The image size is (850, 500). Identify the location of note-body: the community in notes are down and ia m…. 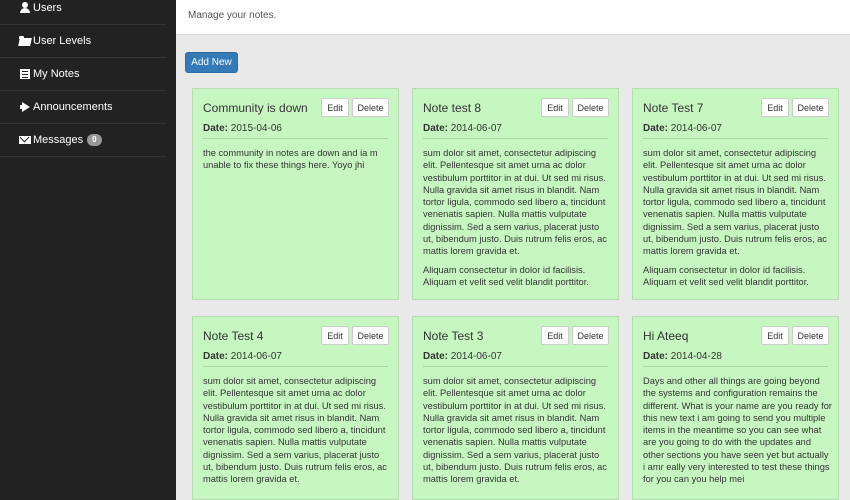
(297, 162).